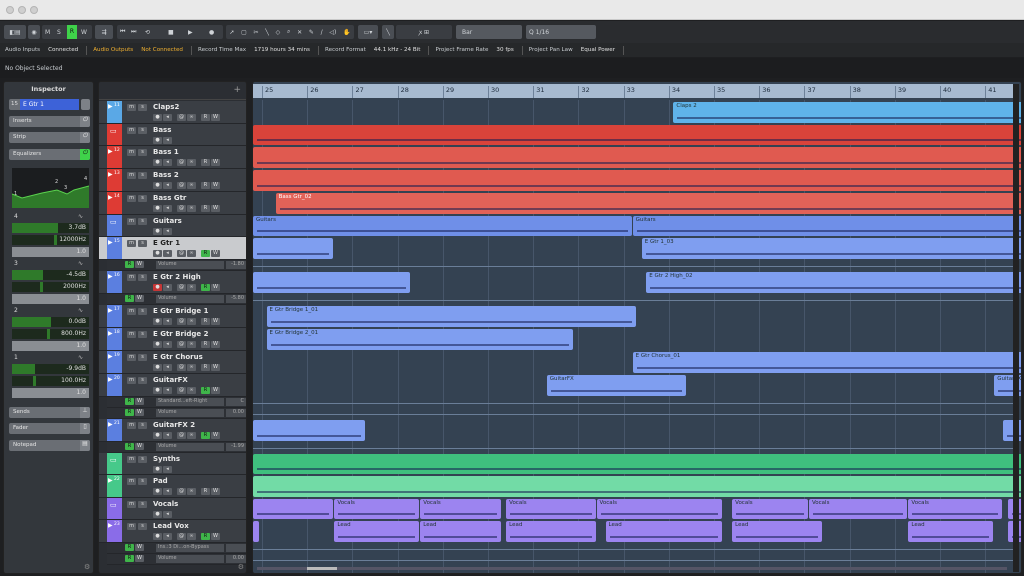 This screenshot has width=1024, height=576. I want to click on go-to-start-icon: ⏮, so click(122, 32).